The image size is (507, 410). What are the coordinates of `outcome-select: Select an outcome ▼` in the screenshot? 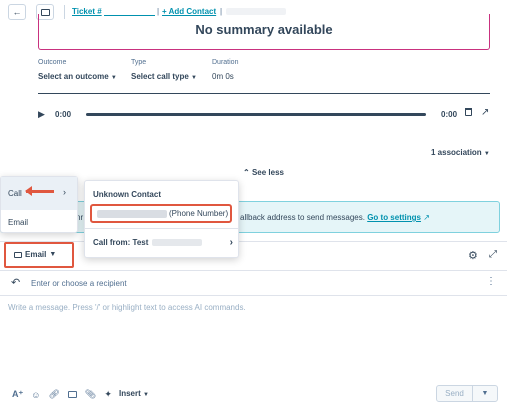 It's located at (77, 76).